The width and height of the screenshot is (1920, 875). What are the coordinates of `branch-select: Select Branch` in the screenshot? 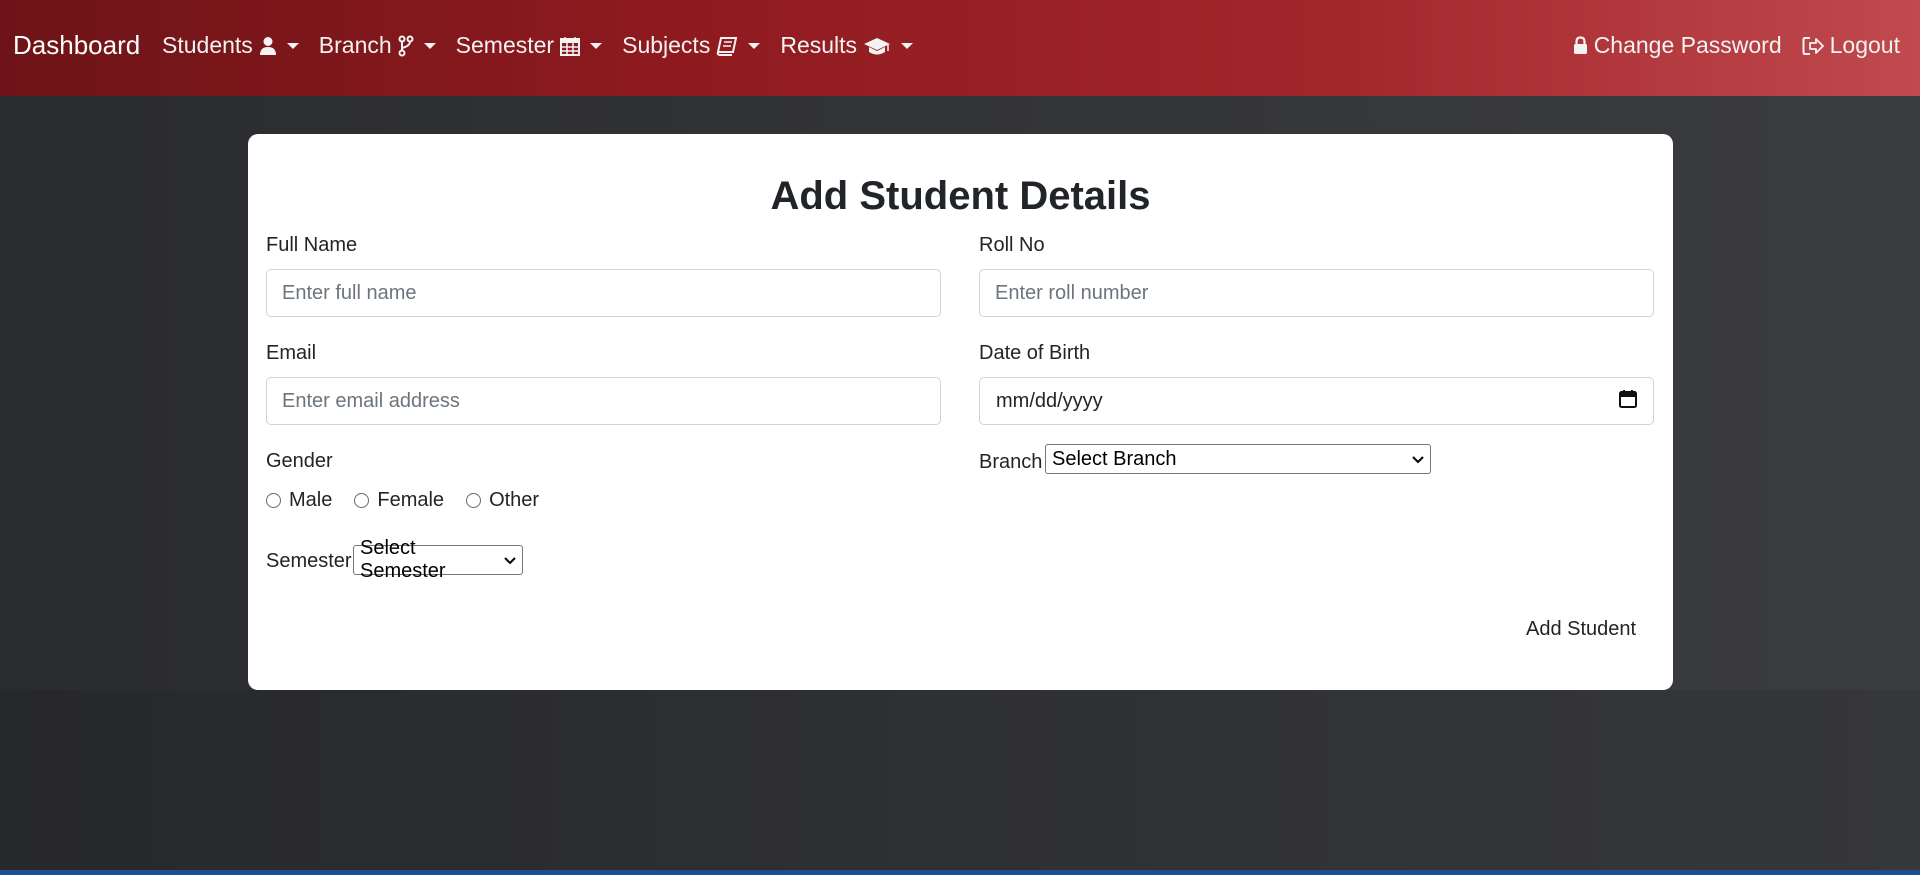 It's located at (1238, 459).